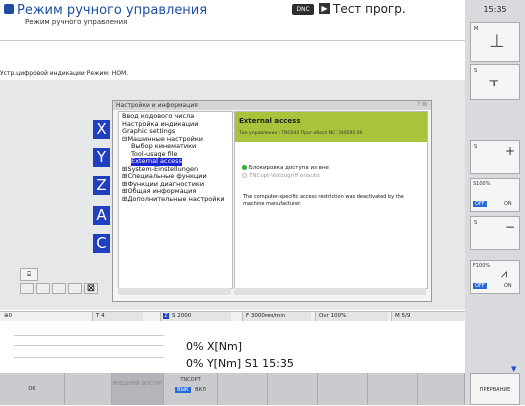 The height and width of the screenshot is (406, 525). Describe the element at coordinates (64, 73) in the screenshot. I see `mode-line: Устр.цифровой индикации Режим: НОМ.` at that location.